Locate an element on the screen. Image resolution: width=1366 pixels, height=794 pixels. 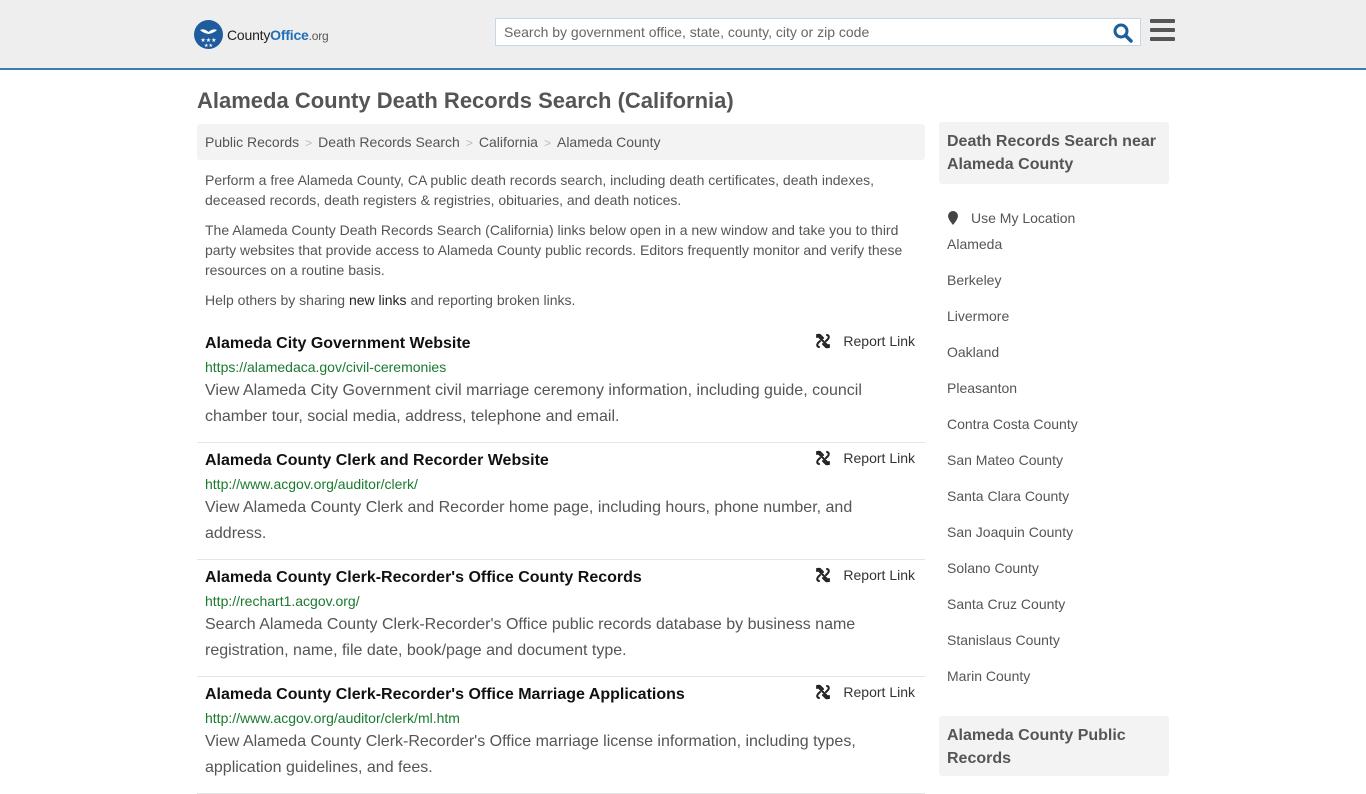
nearby-link-item: Santa Clara County is located at coordinates (1058, 506).